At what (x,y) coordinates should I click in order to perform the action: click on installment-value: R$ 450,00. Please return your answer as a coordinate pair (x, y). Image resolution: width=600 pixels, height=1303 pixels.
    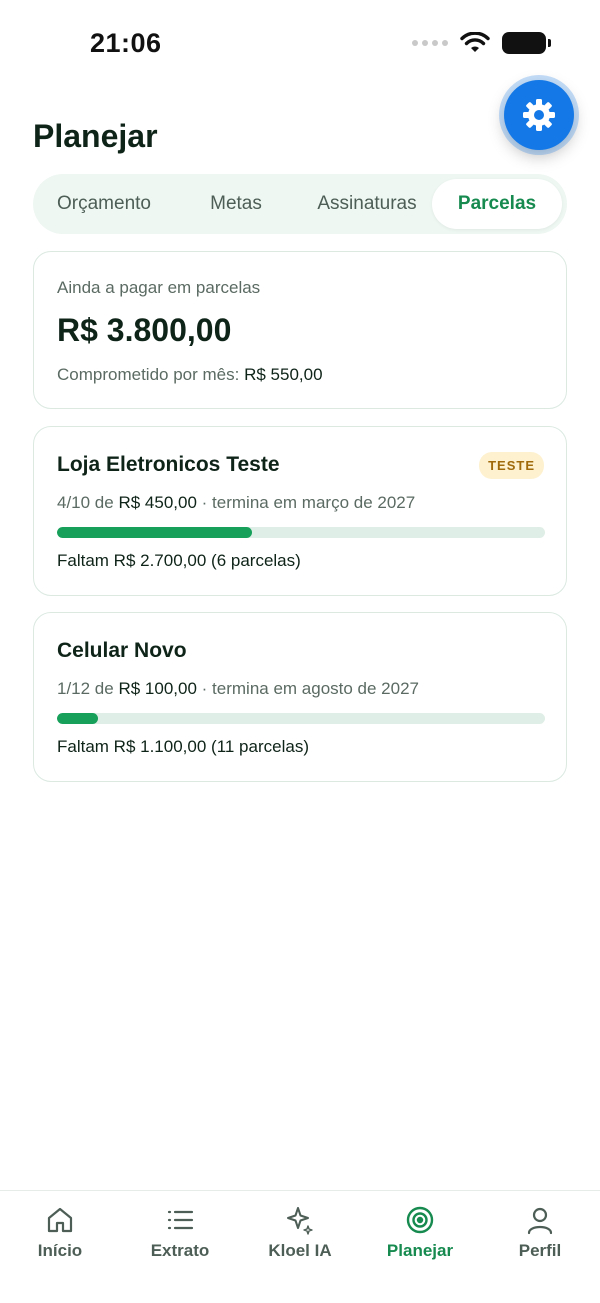
    Looking at the image, I should click on (157, 502).